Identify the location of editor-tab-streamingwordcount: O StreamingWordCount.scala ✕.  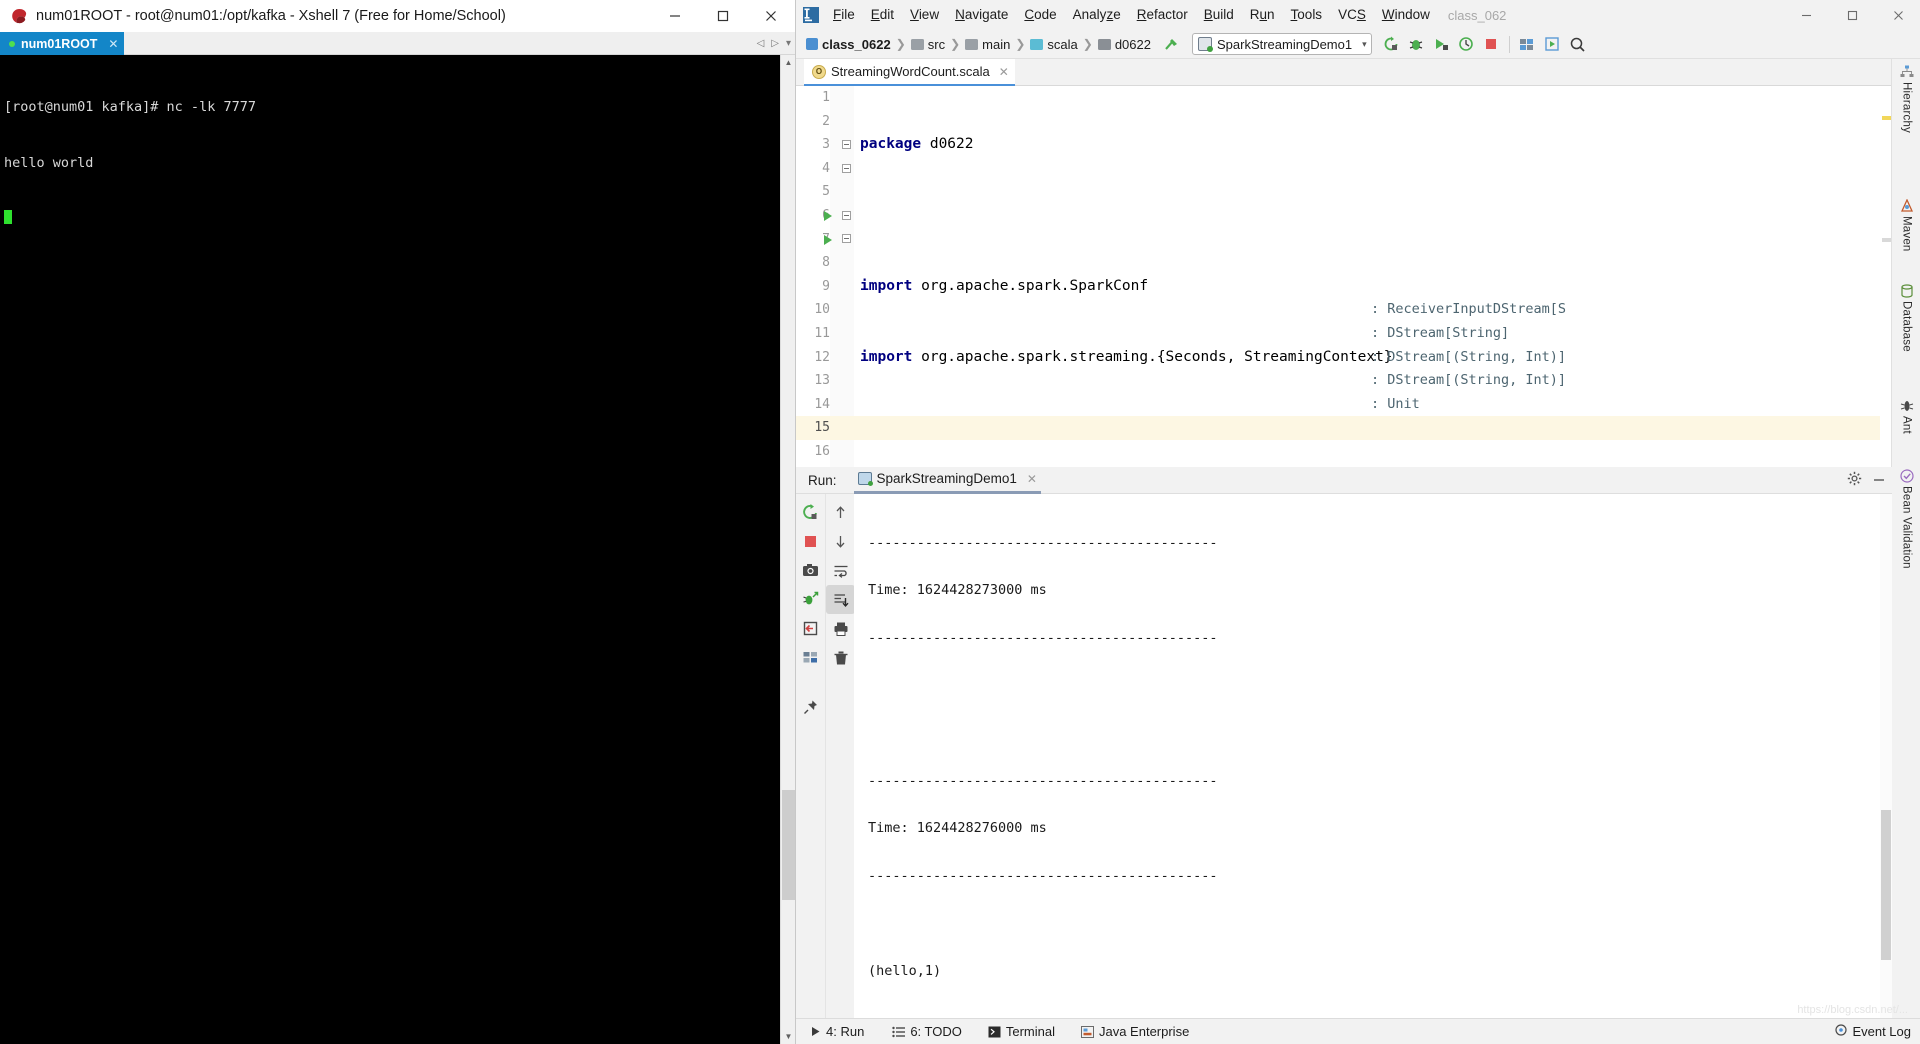
(909, 72).